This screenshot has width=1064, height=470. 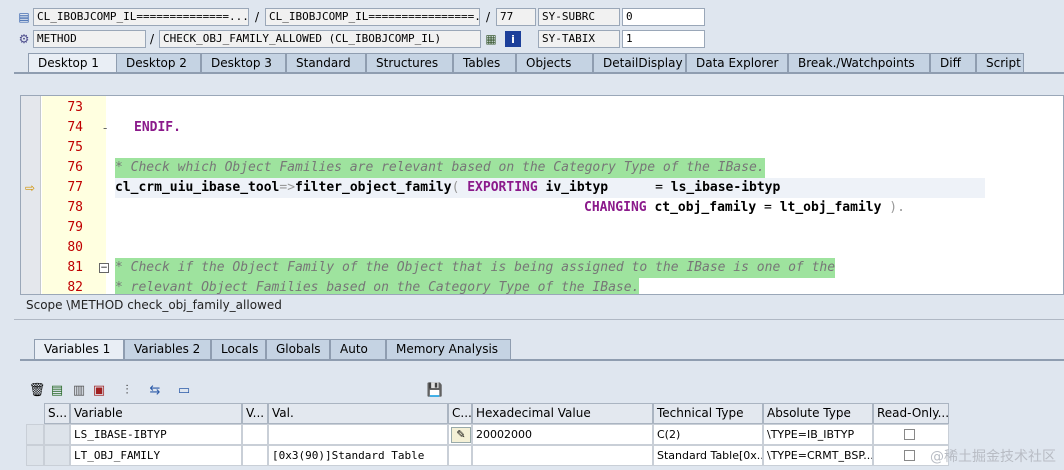 What do you see at coordinates (358, 413) in the screenshot?
I see `col-value: Val.` at bounding box center [358, 413].